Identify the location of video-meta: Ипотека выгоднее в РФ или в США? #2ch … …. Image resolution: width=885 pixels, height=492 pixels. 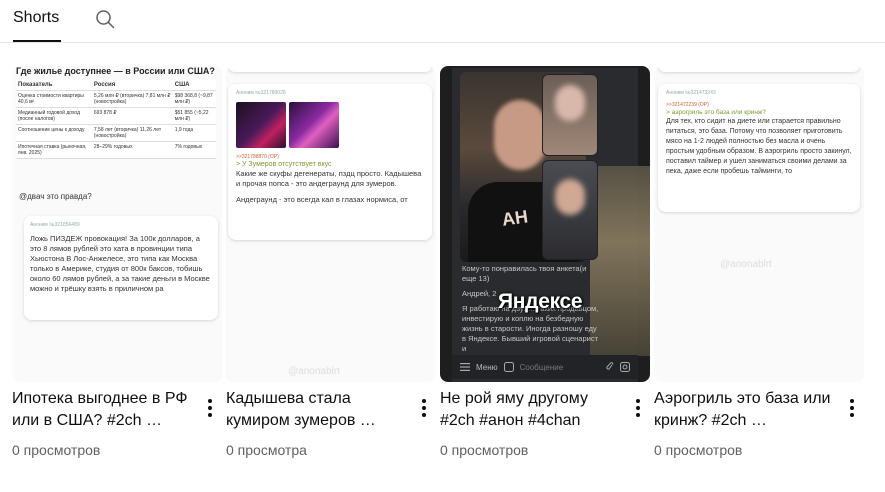
(117, 424).